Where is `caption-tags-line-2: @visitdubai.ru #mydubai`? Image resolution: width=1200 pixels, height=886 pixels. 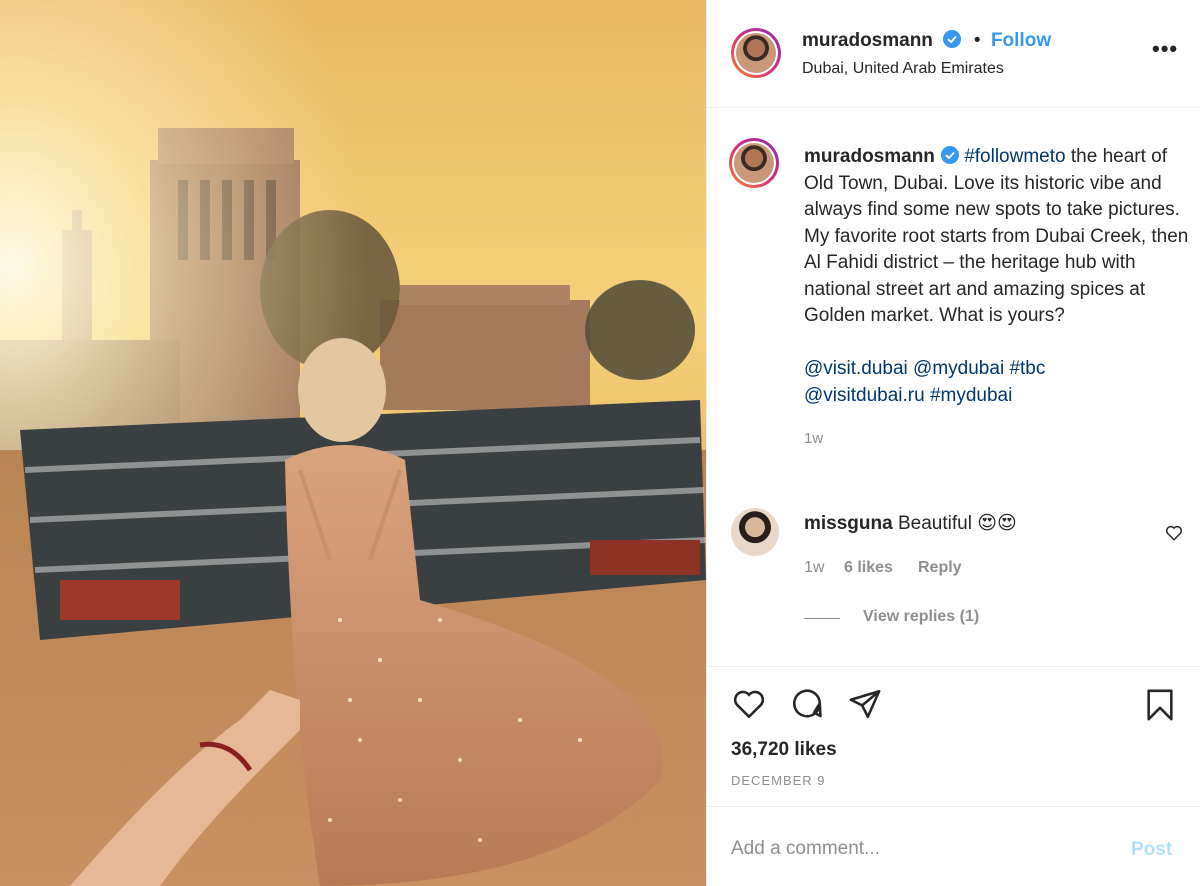
caption-tags-line-2: @visitdubai.ru #mydubai is located at coordinates (908, 395).